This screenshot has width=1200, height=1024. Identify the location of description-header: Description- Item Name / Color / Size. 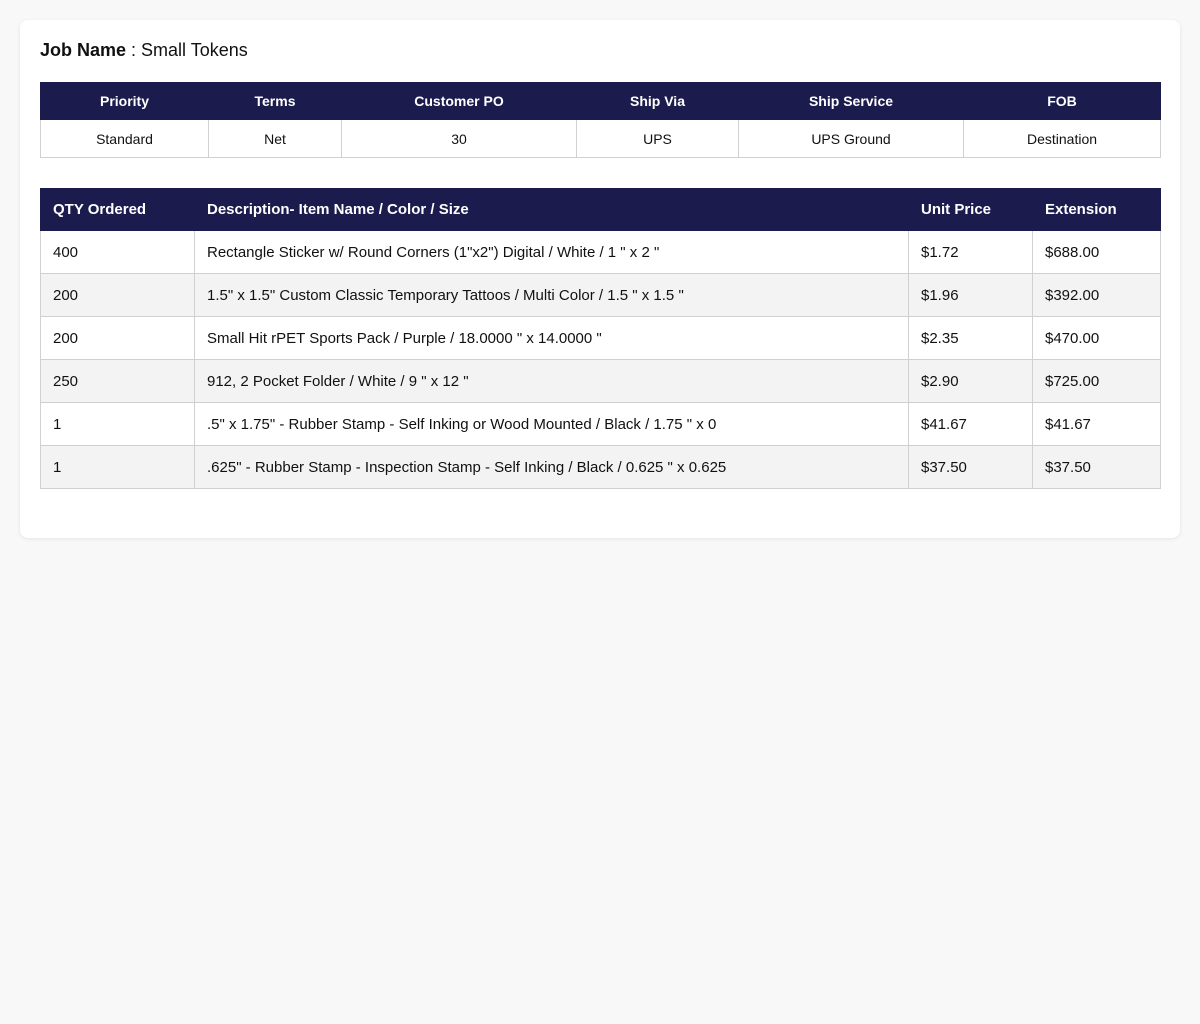
(551, 209).